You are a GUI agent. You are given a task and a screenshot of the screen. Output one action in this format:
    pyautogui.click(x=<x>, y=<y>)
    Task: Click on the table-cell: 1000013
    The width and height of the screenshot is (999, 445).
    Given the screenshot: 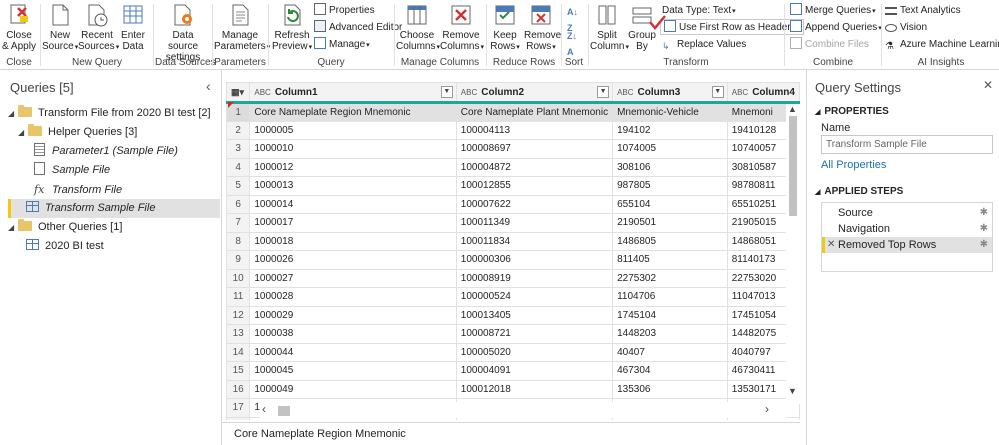 What is the action you would take?
    pyautogui.click(x=353, y=186)
    